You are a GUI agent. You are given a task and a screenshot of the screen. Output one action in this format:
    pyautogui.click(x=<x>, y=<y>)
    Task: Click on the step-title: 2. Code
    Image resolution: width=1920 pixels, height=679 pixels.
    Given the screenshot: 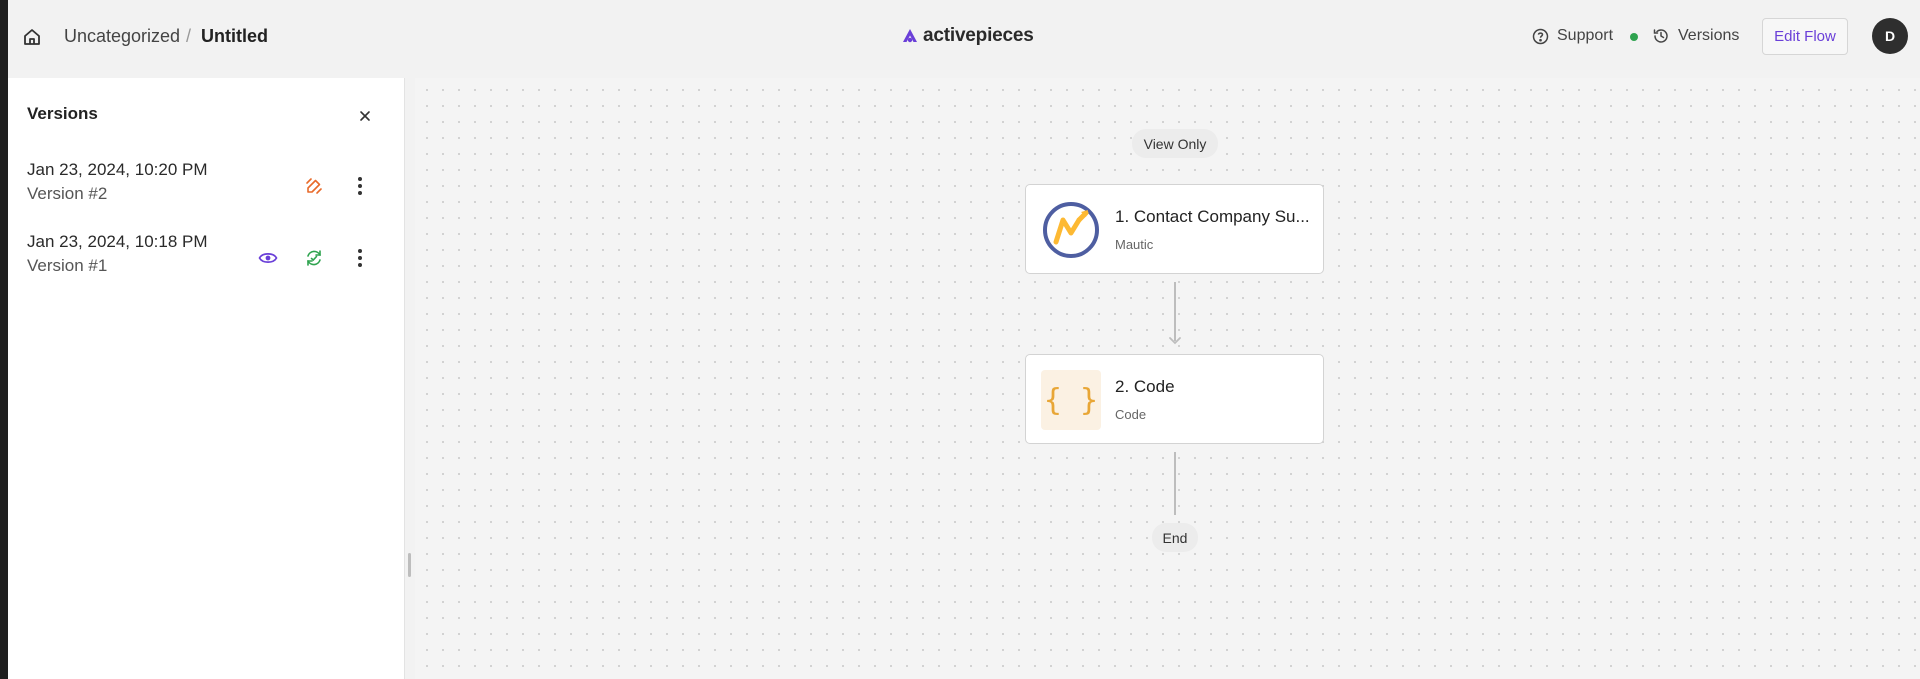 What is the action you would take?
    pyautogui.click(x=1145, y=386)
    